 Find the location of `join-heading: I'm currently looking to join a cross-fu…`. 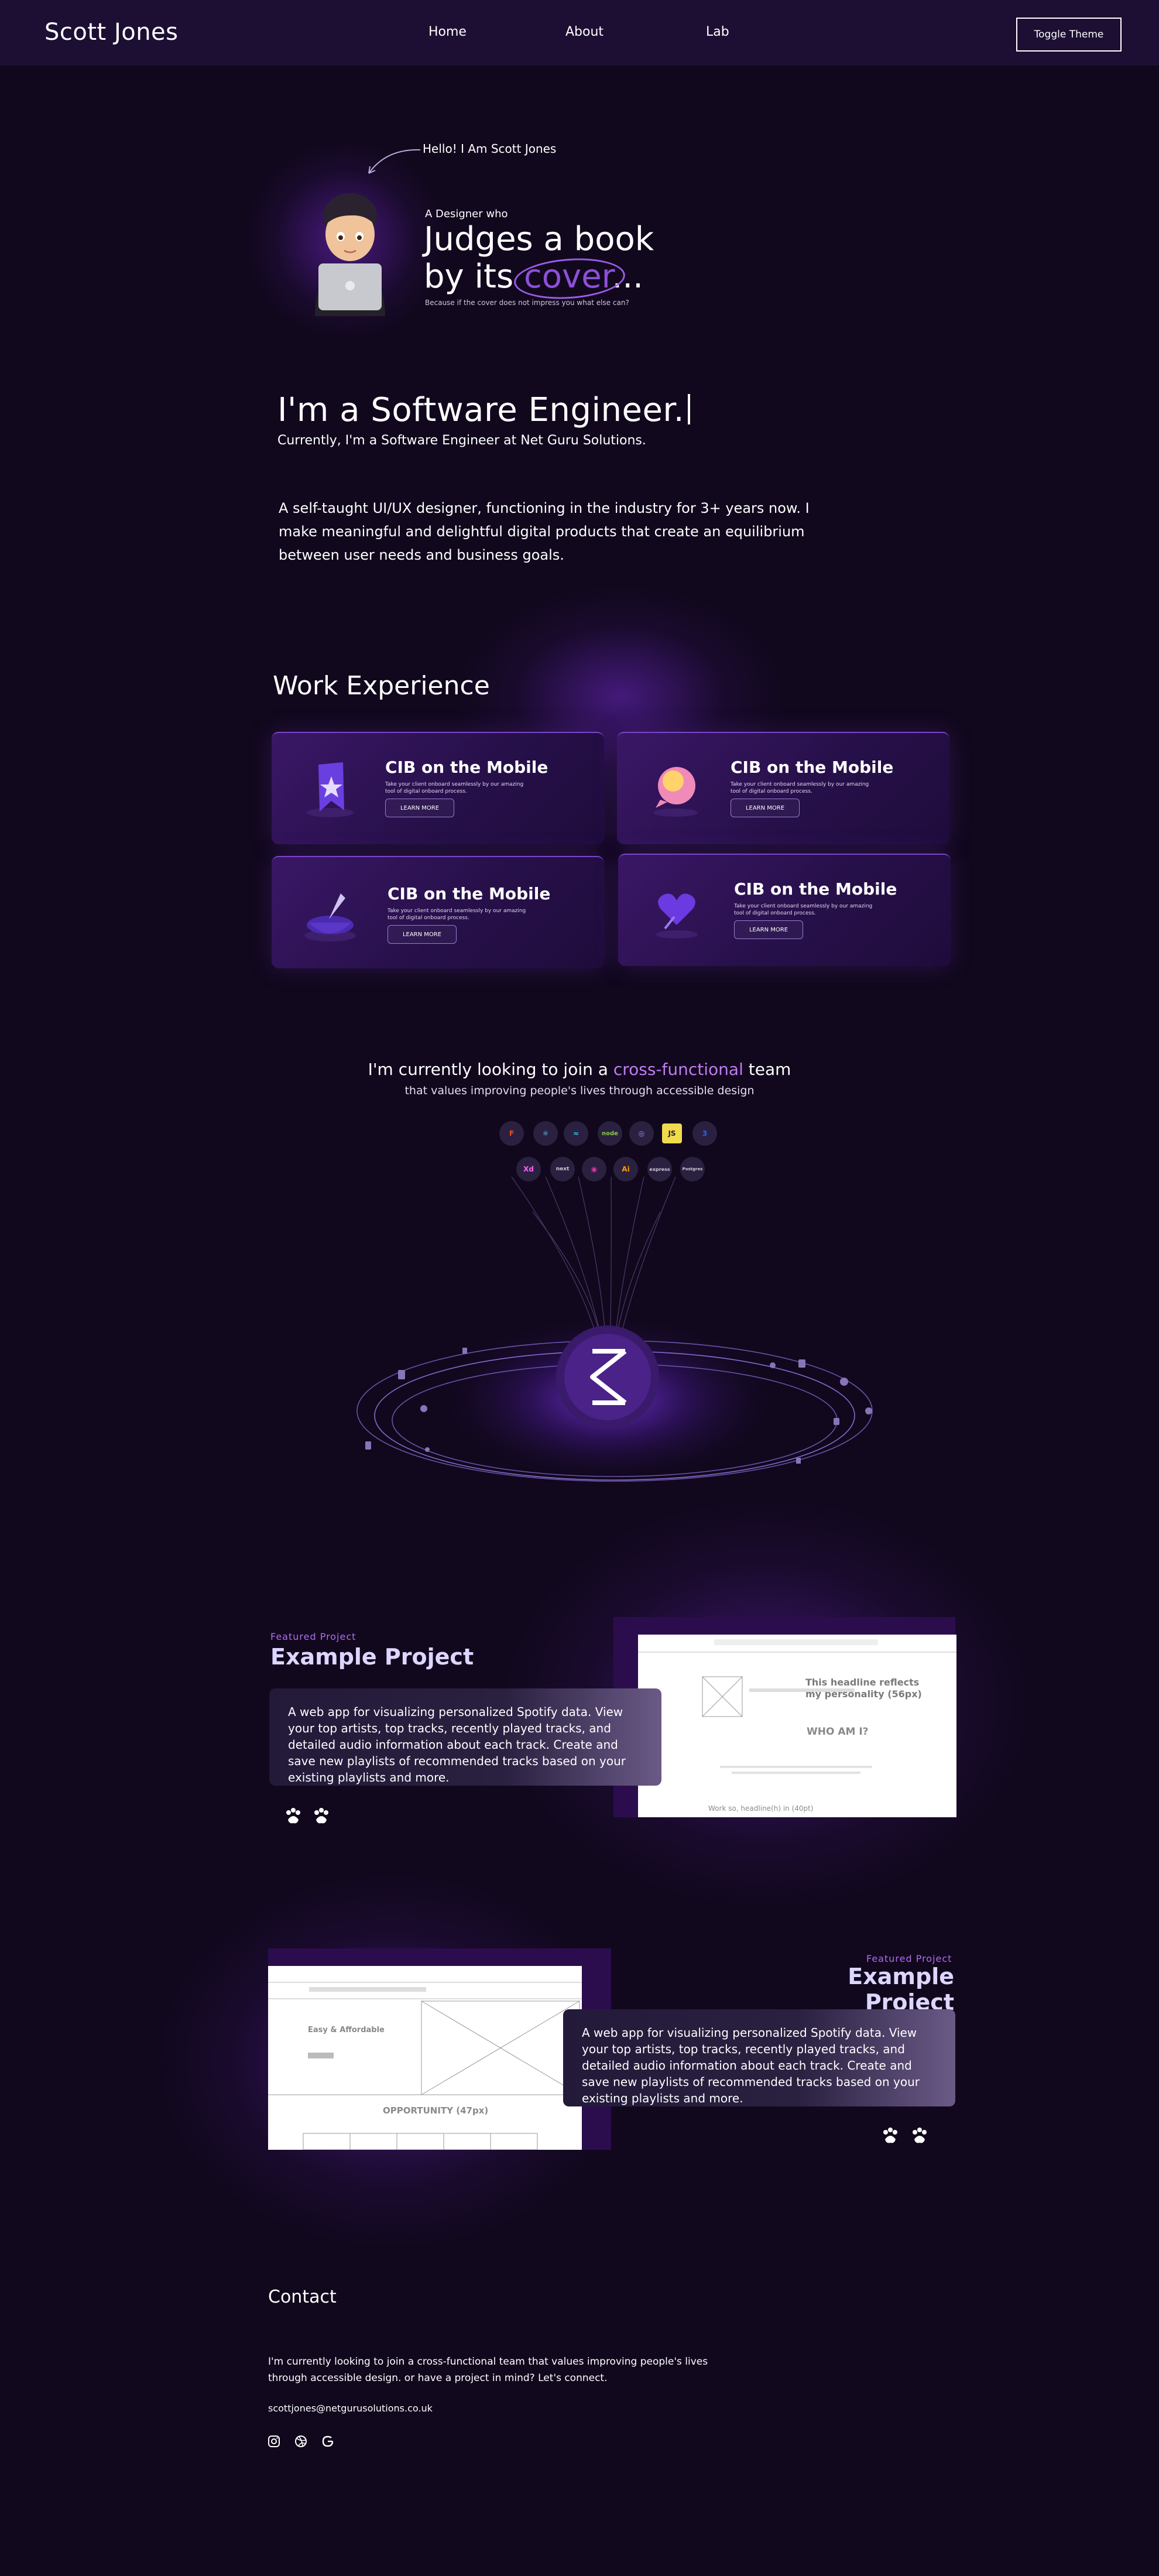

join-heading: I'm currently looking to join a cross-fu… is located at coordinates (579, 1069).